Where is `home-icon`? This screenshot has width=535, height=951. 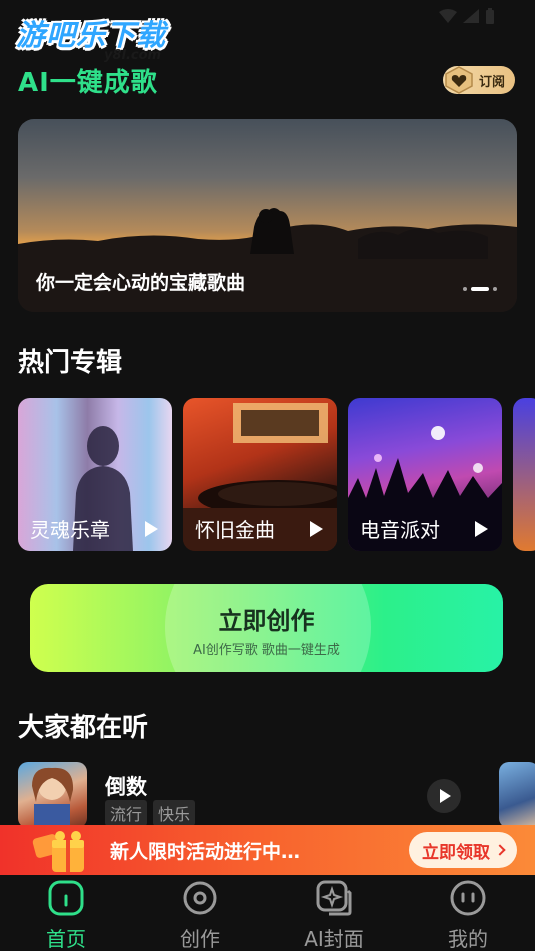
home-icon is located at coordinates (66, 898).